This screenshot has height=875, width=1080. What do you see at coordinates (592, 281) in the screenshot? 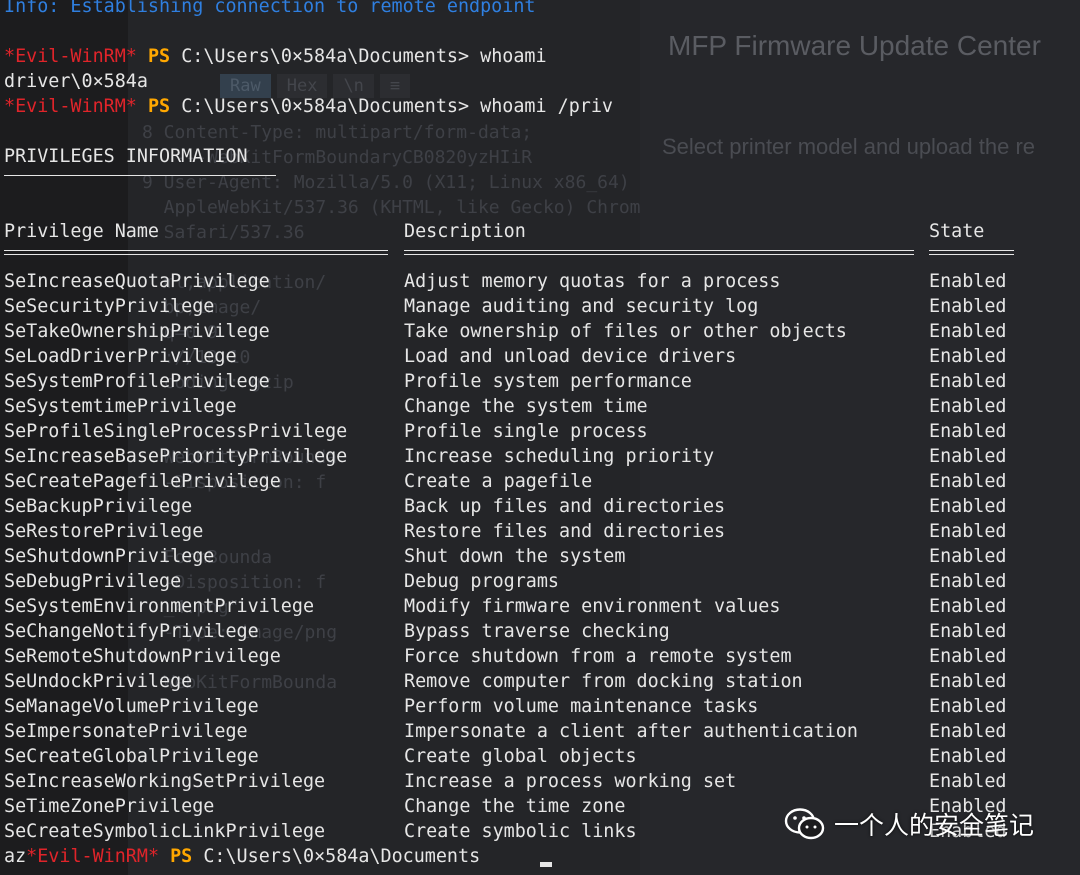
I see `privilege-description: Adjust memory quotas for a process` at bounding box center [592, 281].